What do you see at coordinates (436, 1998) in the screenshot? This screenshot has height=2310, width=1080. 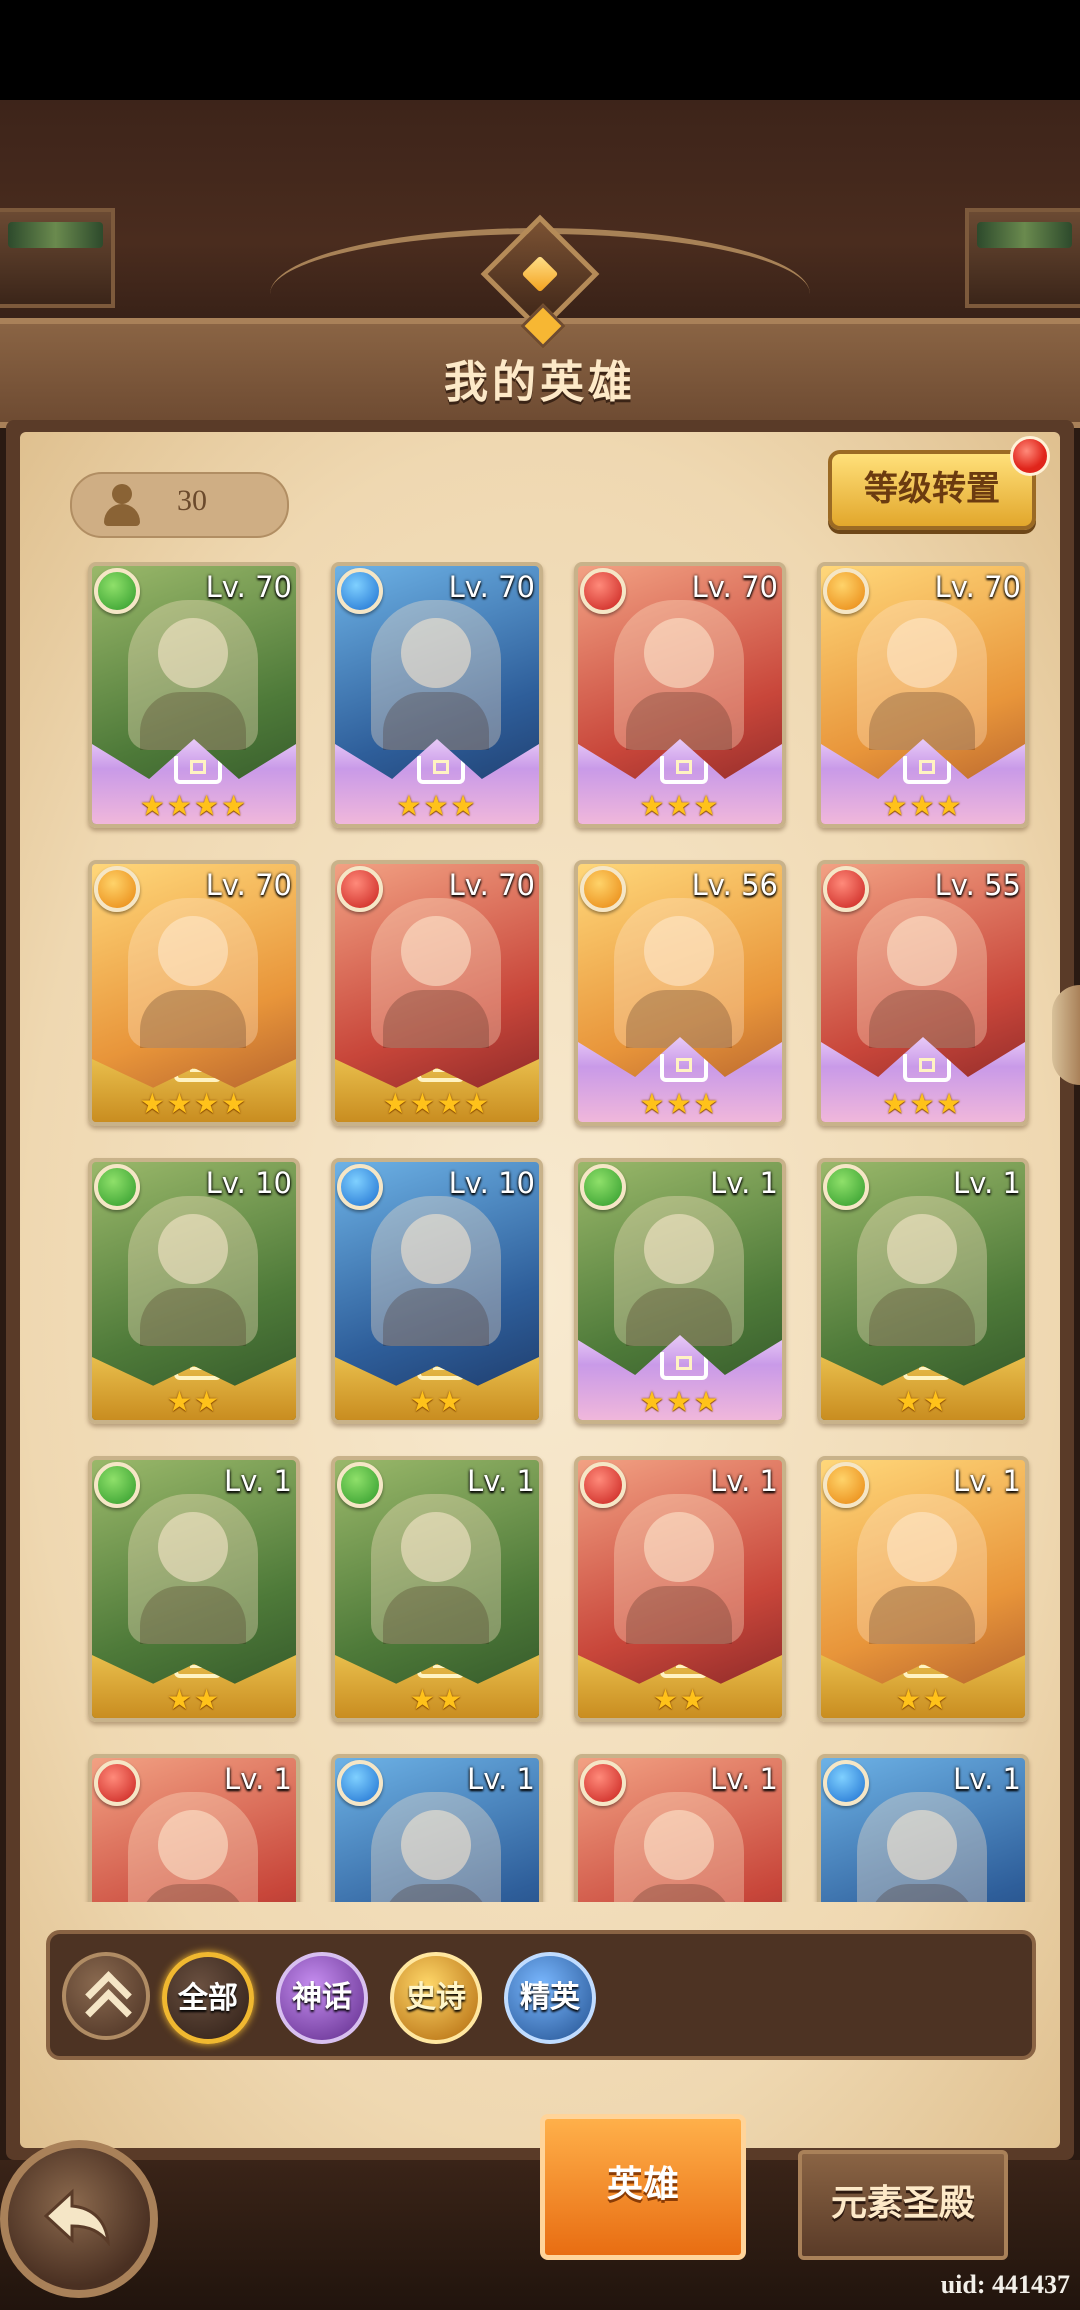 I see `filter-epic-button: 史诗` at bounding box center [436, 1998].